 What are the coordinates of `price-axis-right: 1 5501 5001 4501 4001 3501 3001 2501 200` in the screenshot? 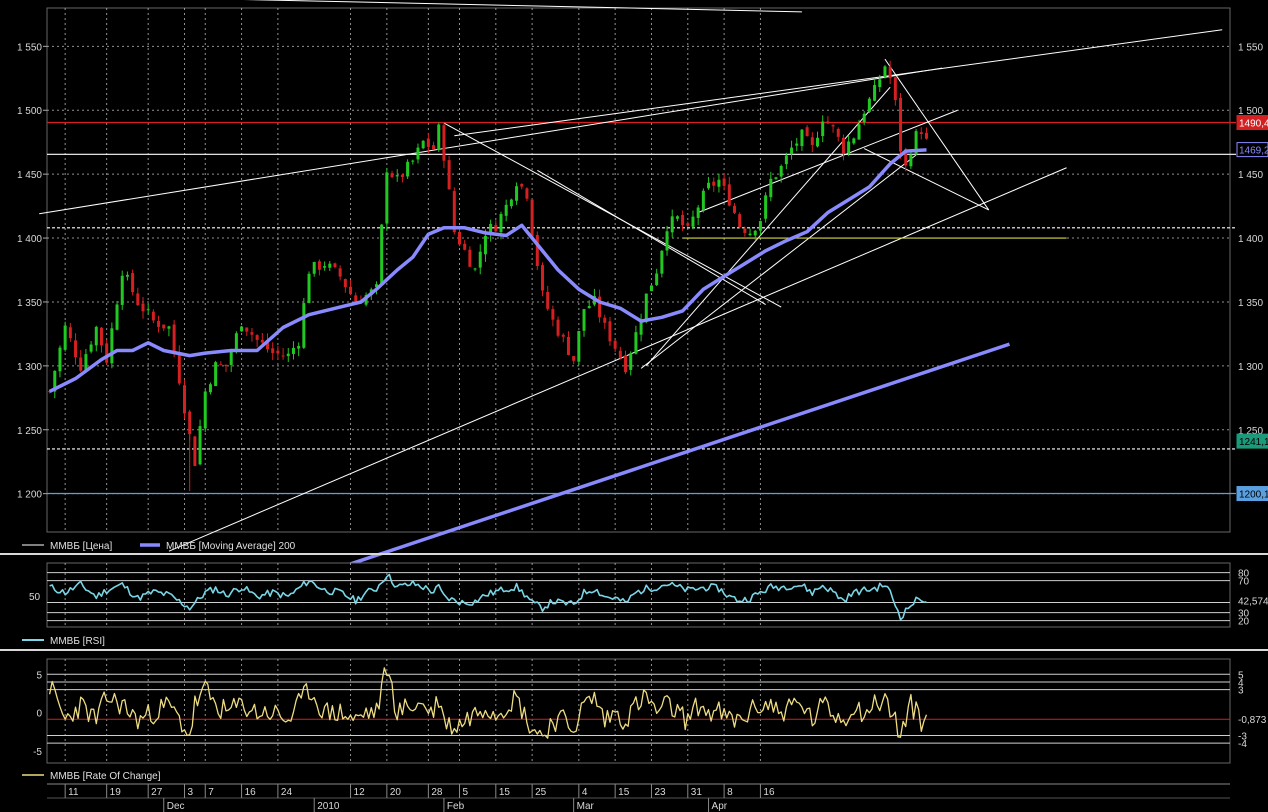 It's located at (1250, 271).